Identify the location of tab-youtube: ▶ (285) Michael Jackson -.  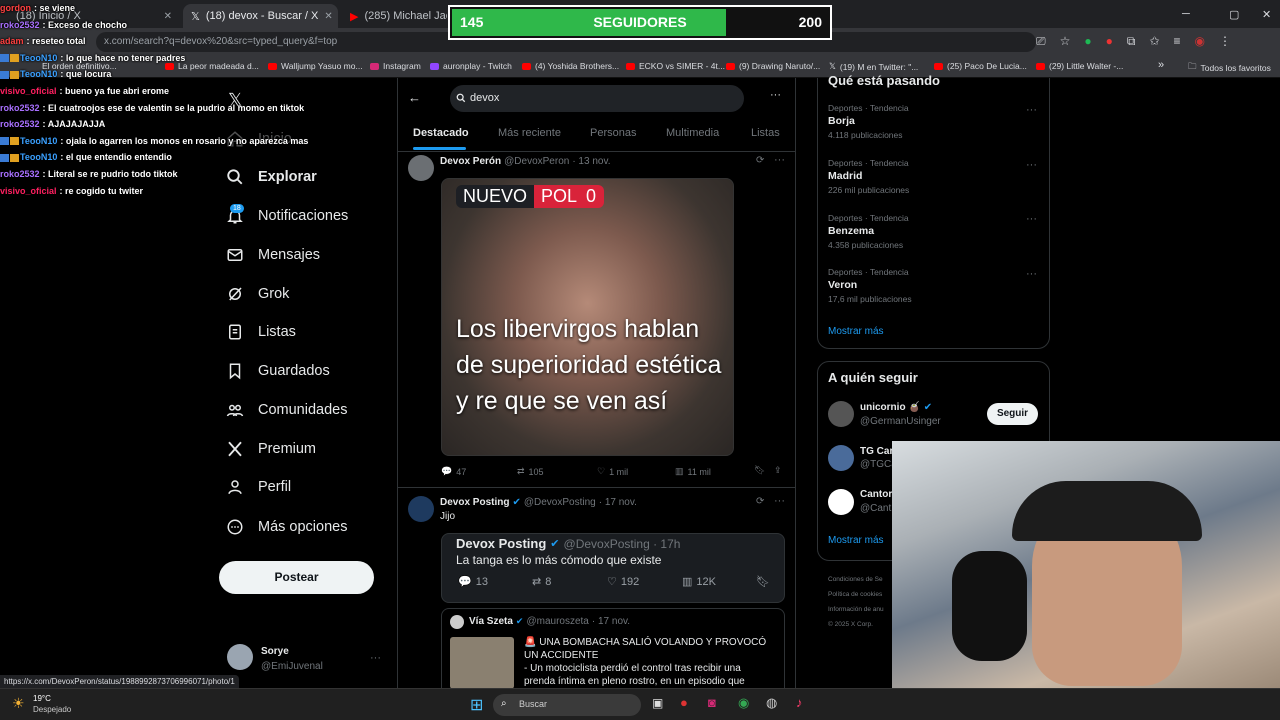
(394, 16).